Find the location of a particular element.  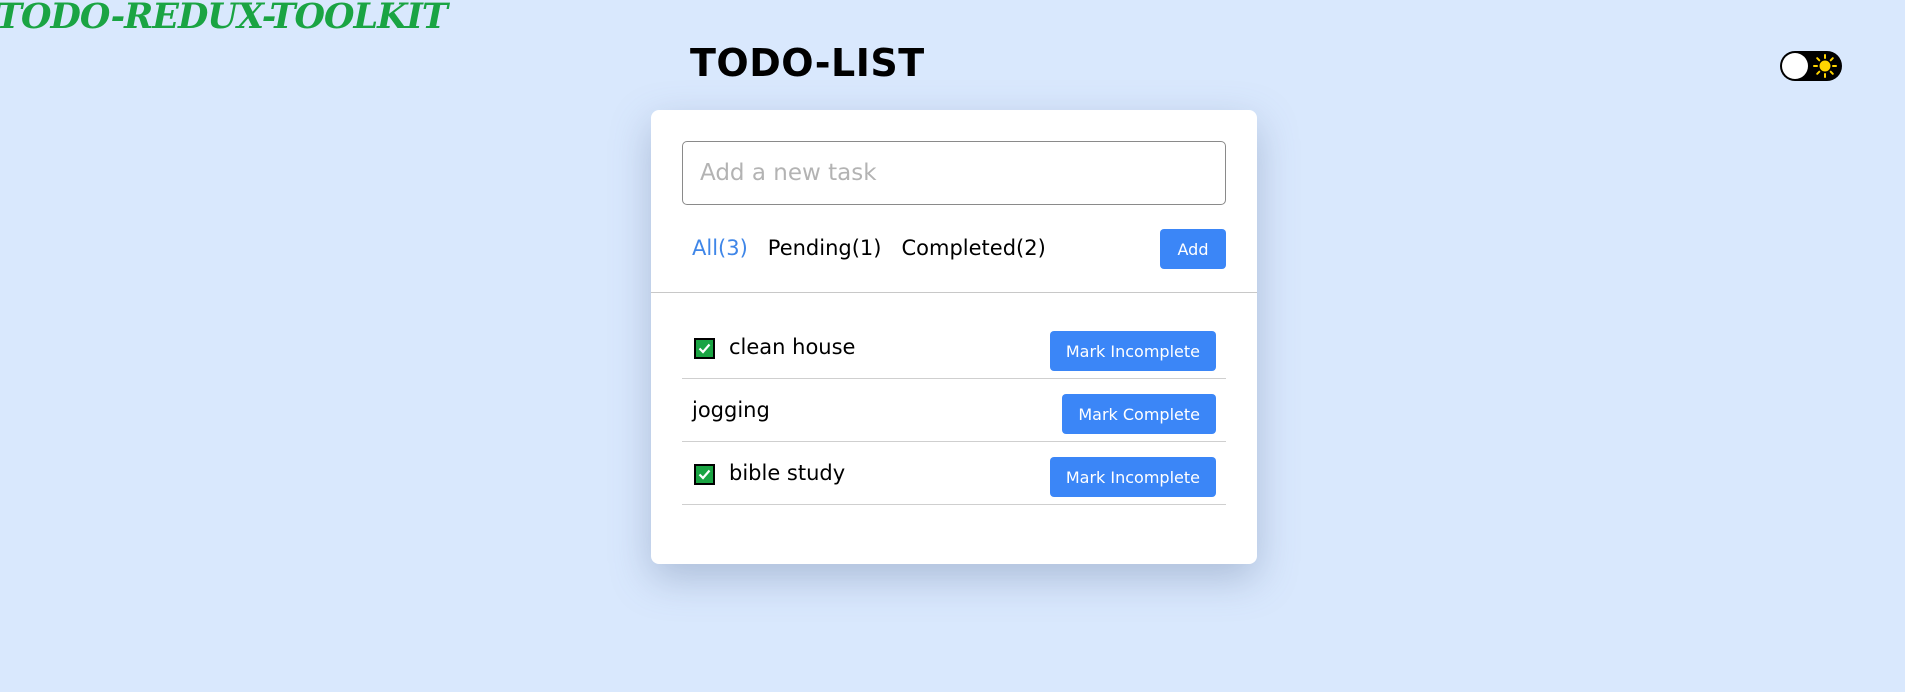

task-text: clean house is located at coordinates (792, 347).